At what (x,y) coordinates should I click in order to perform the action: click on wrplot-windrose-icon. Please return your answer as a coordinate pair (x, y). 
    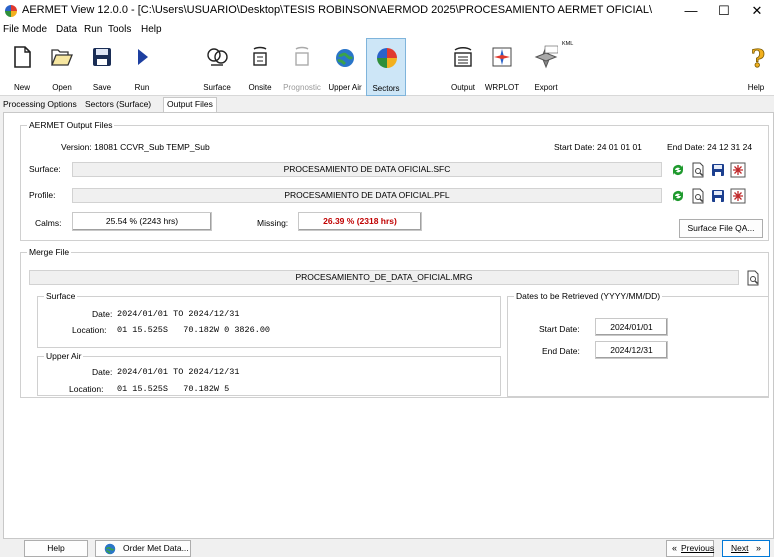
    Looking at the image, I should click on (502, 57).